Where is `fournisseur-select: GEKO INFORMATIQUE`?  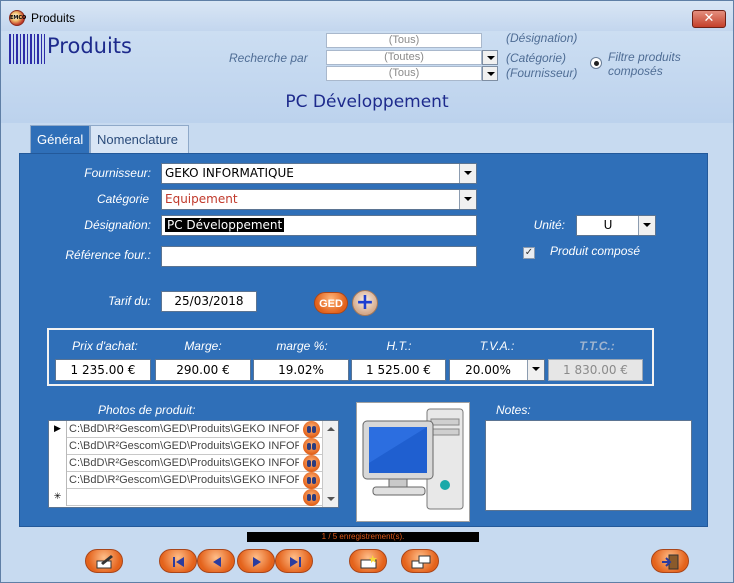
fournisseur-select: GEKO INFORMATIQUE is located at coordinates (319, 173).